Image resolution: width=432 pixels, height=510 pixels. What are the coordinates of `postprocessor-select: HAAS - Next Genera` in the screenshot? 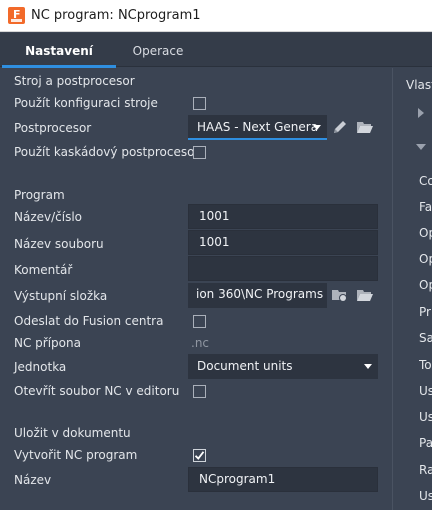 It's located at (257, 127).